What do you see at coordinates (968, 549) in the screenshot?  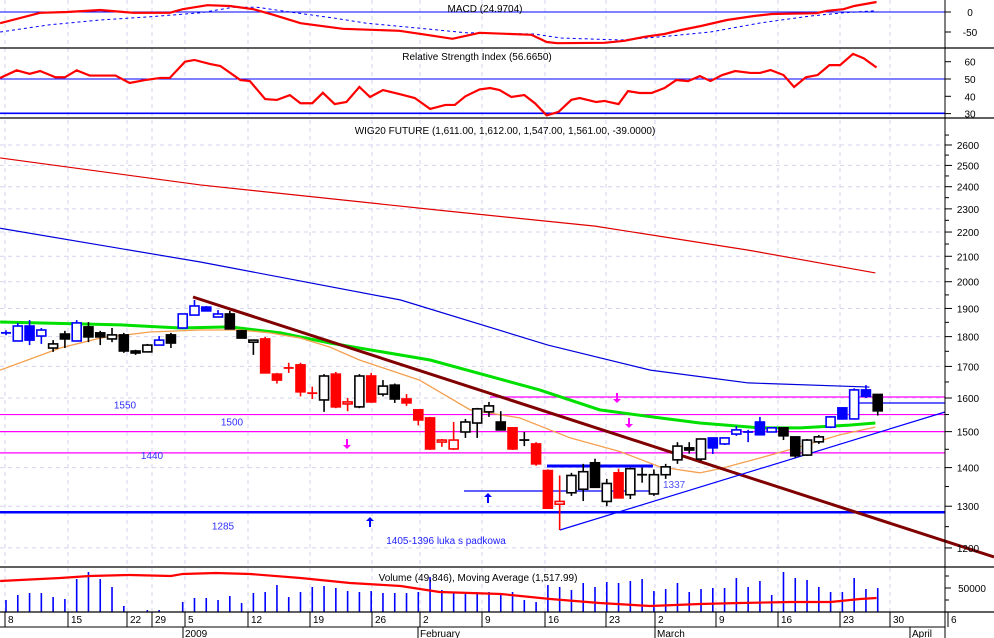 I see `price-tick-label: 1200` at bounding box center [968, 549].